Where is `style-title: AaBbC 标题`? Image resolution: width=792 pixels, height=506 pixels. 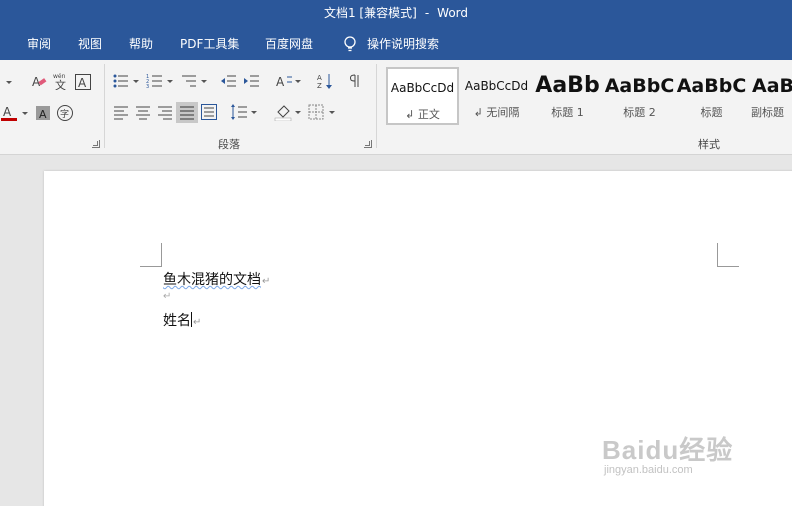
style-title: AaBbC 标题 is located at coordinates (711, 96).